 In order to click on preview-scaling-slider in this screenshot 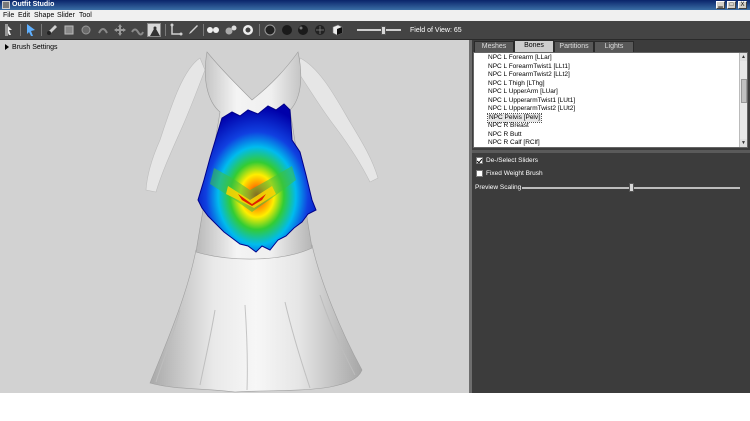, I will do `click(631, 188)`.